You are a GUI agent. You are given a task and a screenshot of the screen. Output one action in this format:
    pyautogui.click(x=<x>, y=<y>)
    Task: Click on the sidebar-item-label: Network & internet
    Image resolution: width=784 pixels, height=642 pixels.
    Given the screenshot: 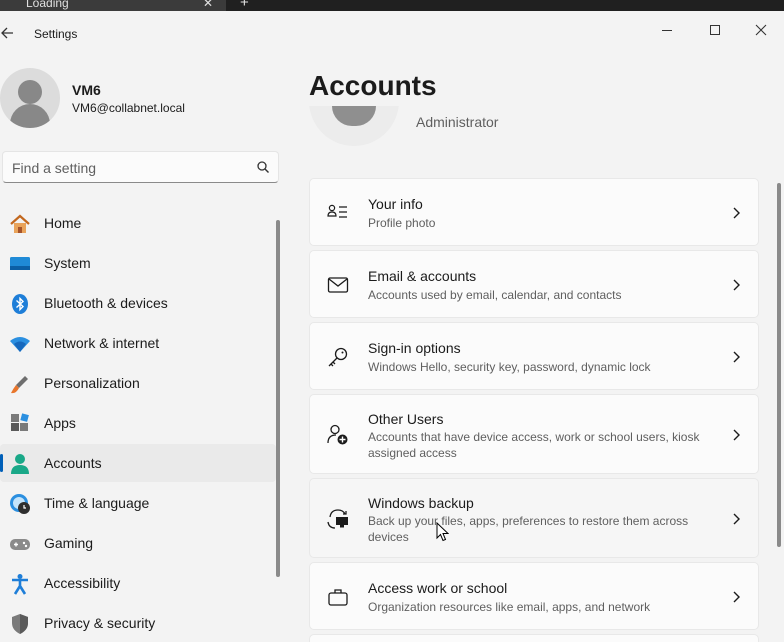 What is the action you would take?
    pyautogui.click(x=102, y=343)
    